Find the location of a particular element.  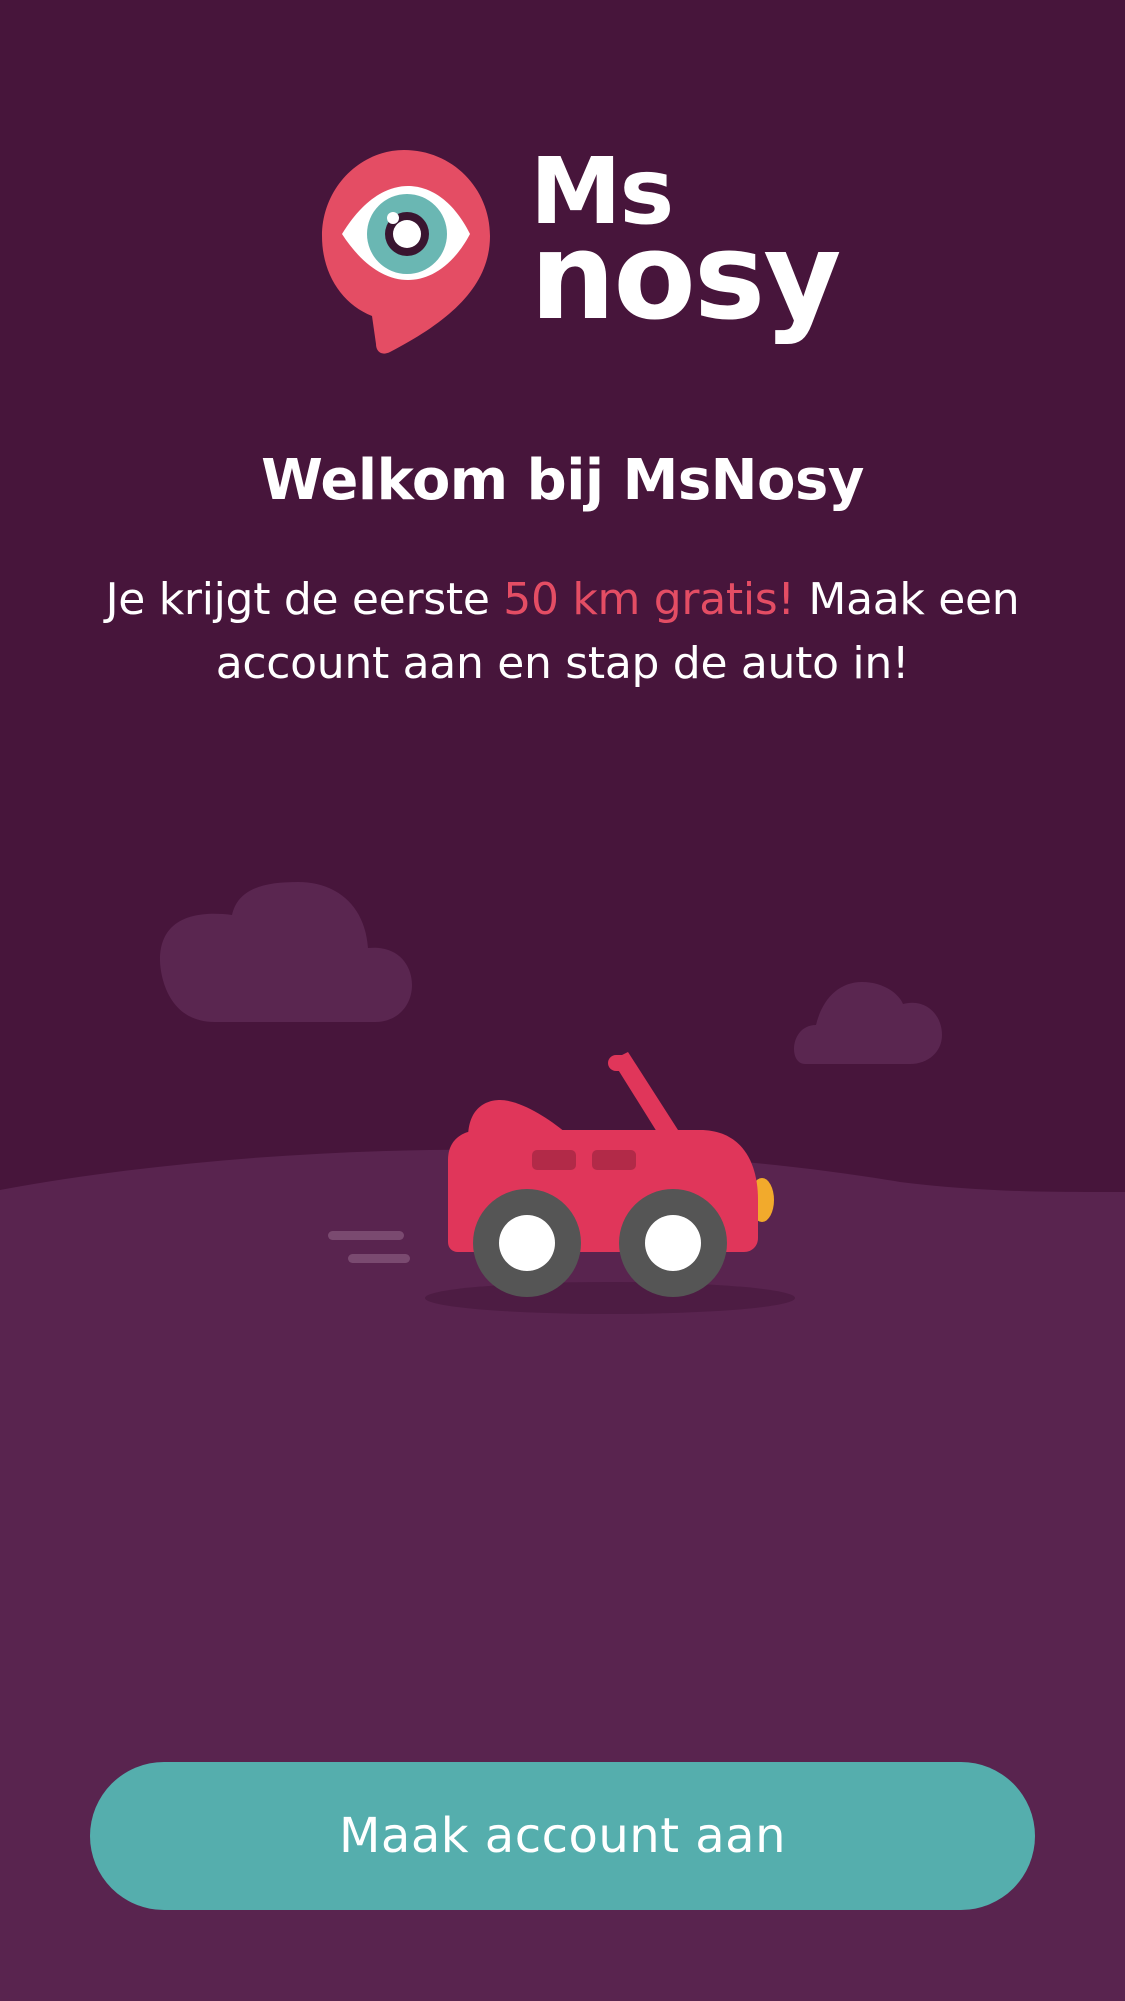

car-shadow is located at coordinates (610, 1298).